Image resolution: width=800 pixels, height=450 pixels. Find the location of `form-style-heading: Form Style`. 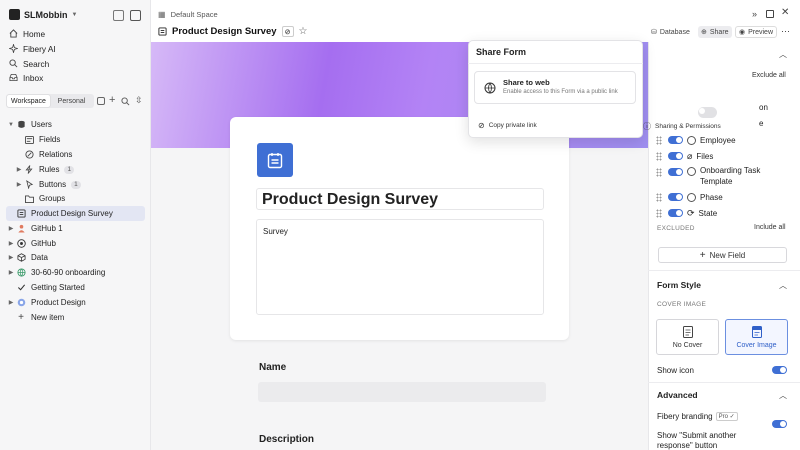

form-style-heading: Form Style is located at coordinates (679, 285).